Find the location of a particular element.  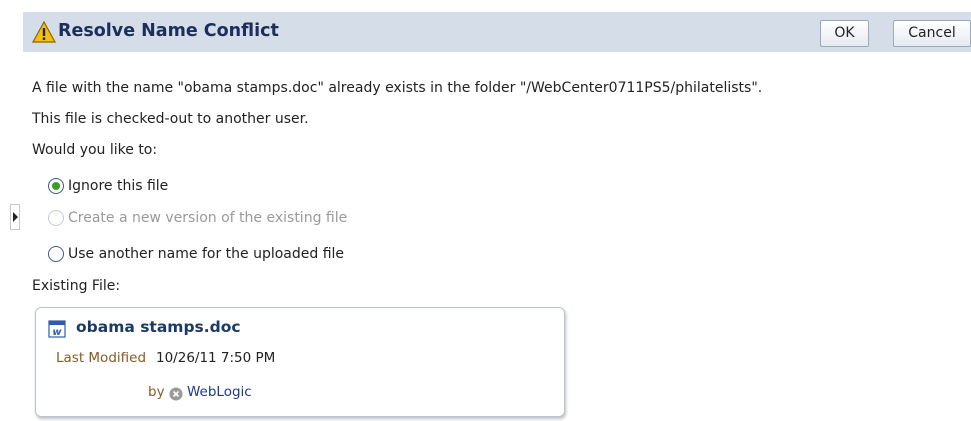

option-ignore-file: Ignore this file is located at coordinates (108, 186).